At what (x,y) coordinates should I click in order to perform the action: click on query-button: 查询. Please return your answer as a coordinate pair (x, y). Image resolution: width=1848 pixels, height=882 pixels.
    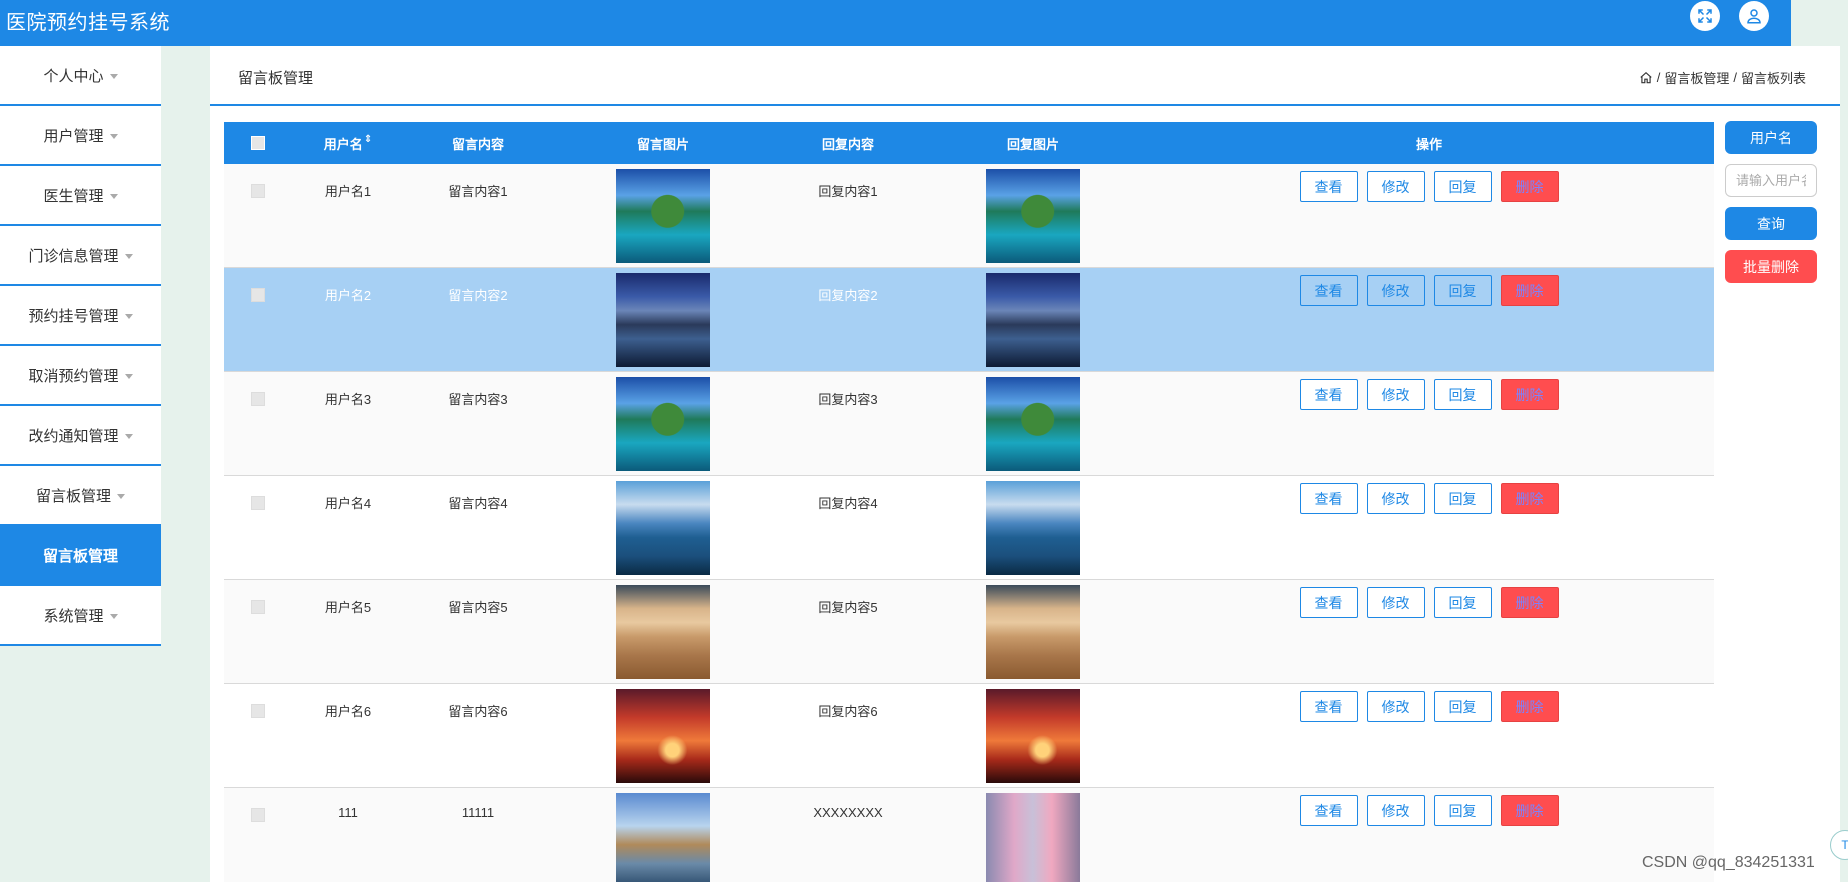
    Looking at the image, I should click on (1771, 223).